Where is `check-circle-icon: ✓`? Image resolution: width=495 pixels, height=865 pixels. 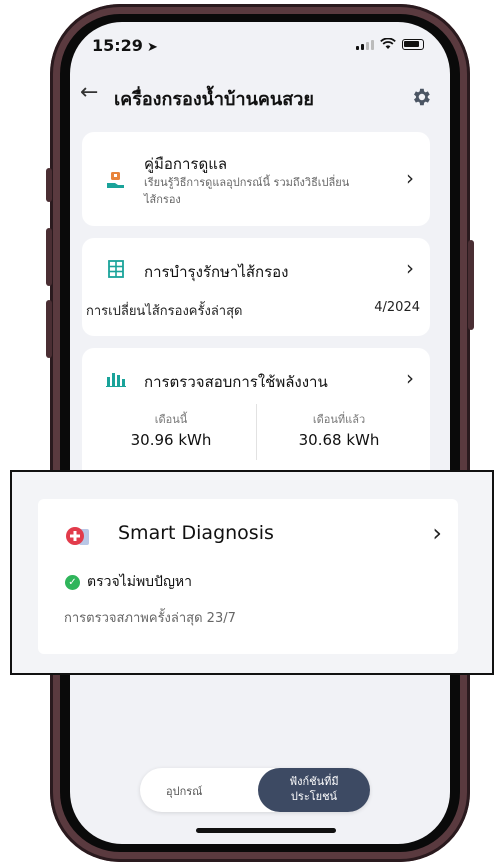 check-circle-icon: ✓ is located at coordinates (72, 582).